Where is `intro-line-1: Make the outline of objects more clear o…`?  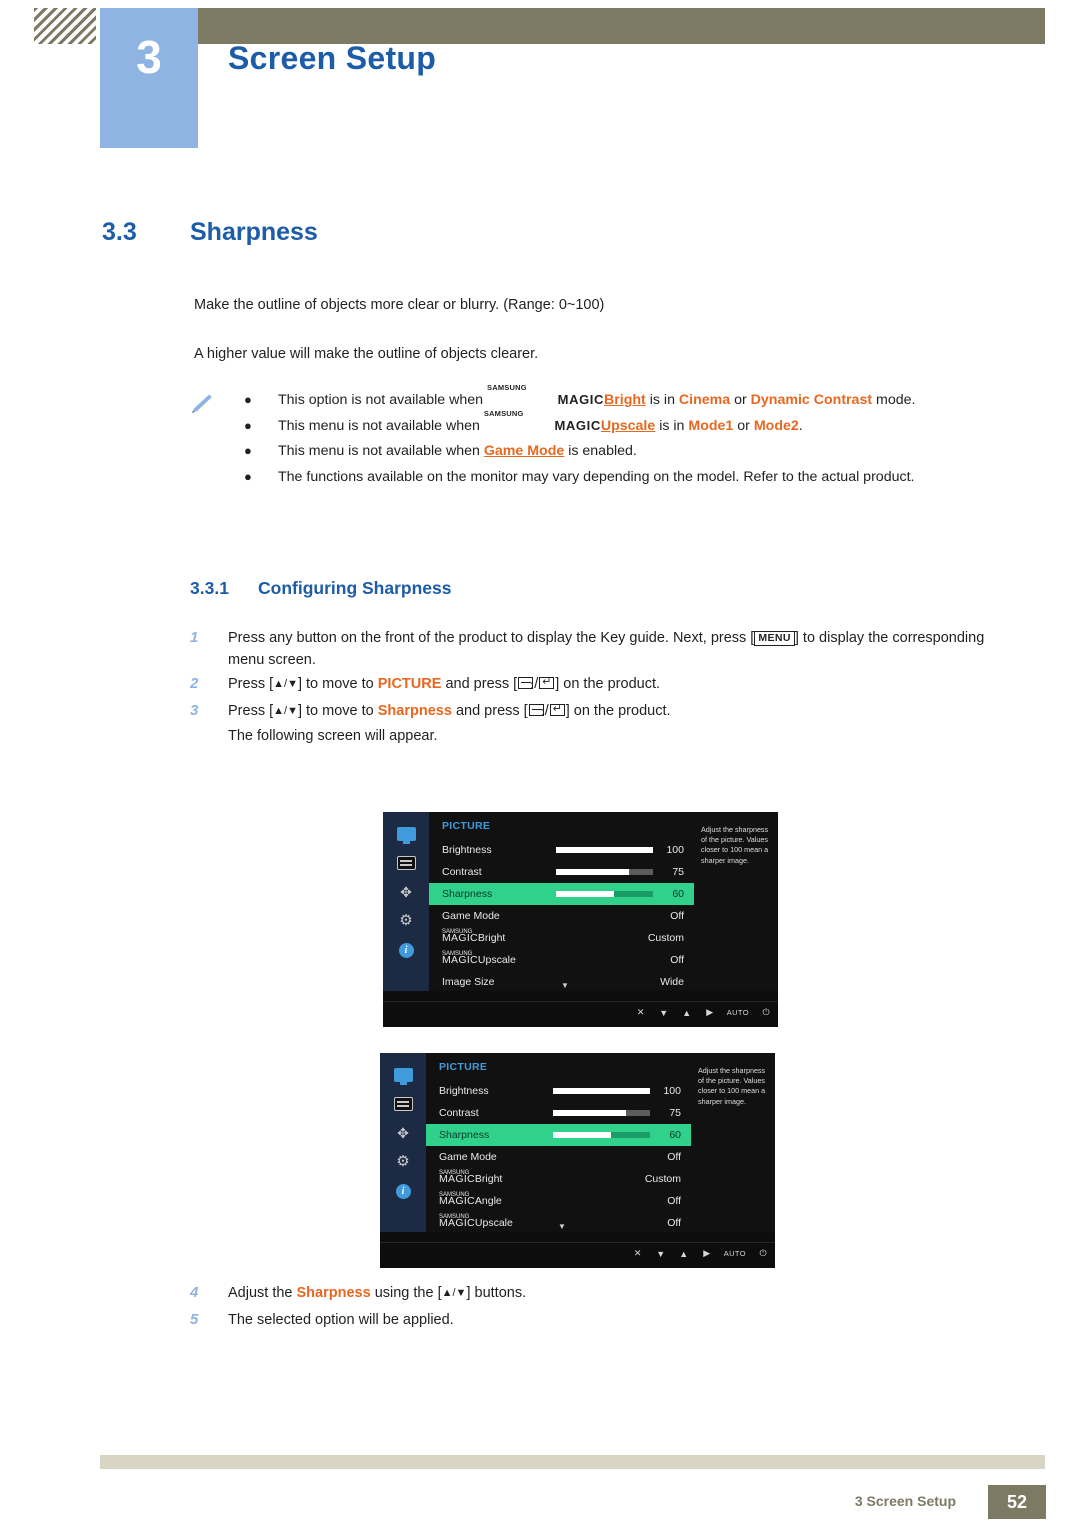 intro-line-1: Make the outline of objects more clear o… is located at coordinates (399, 305).